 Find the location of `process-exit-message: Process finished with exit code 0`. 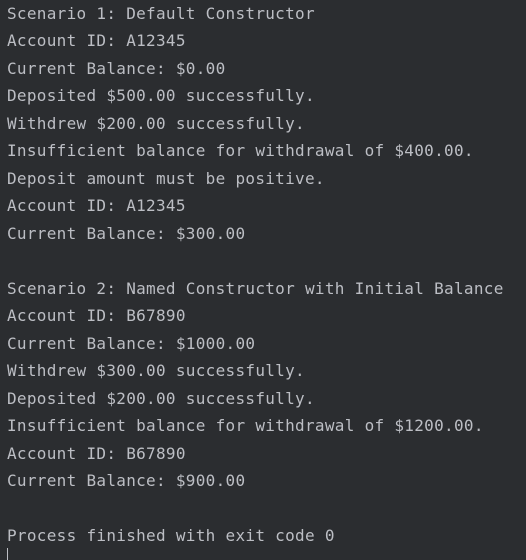

process-exit-message: Process finished with exit code 0 is located at coordinates (171, 535).